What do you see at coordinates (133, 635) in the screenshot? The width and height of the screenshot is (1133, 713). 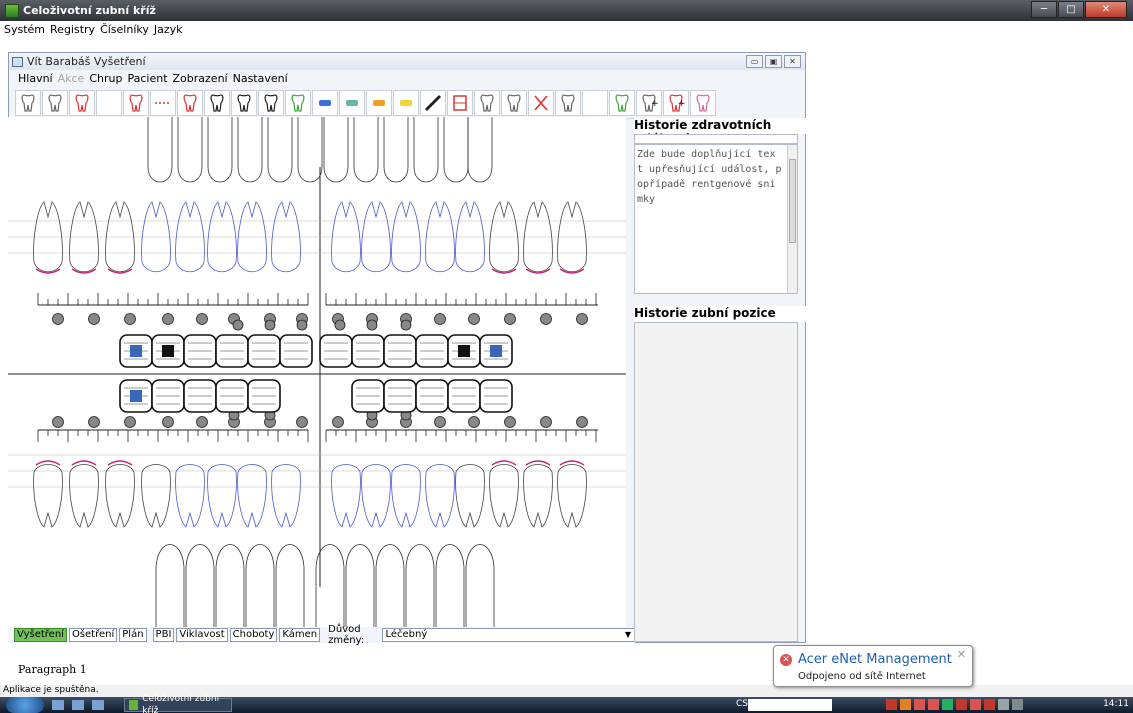 I see `tab-plan: Plán` at bounding box center [133, 635].